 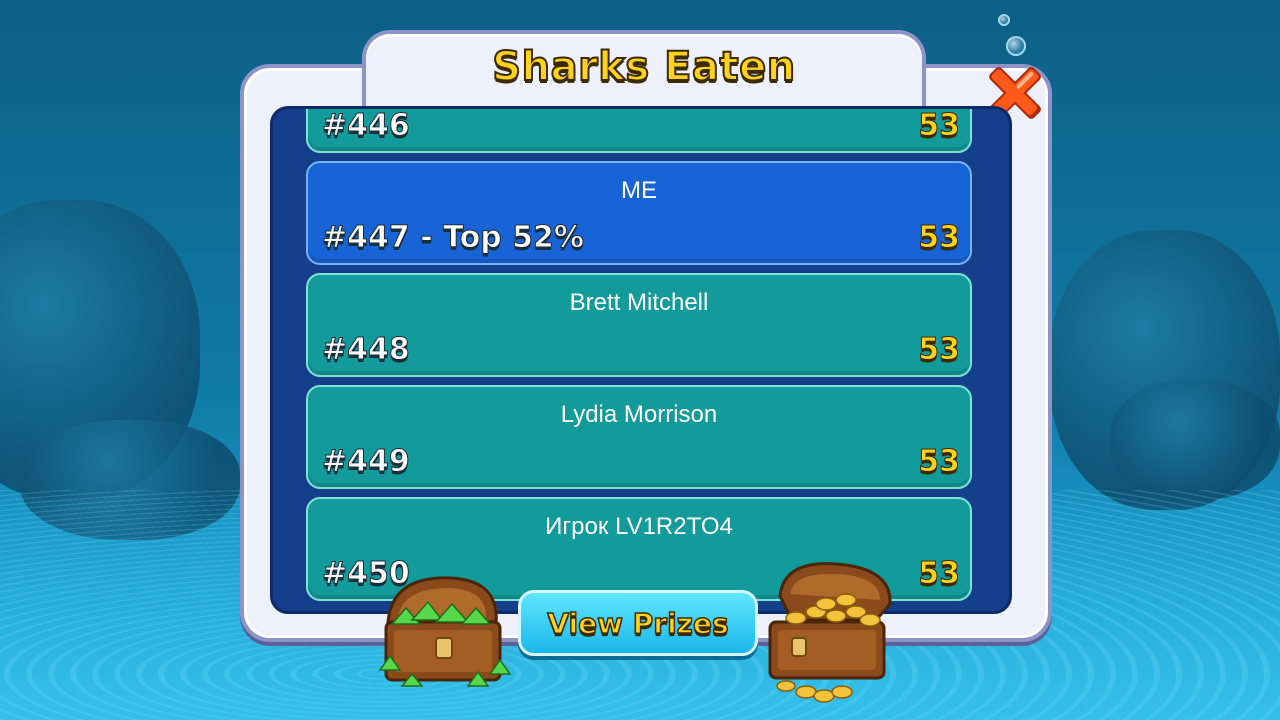 What do you see at coordinates (639, 213) in the screenshot?
I see `leaderboard-row-me: ME #447 - Top 52% 53` at bounding box center [639, 213].